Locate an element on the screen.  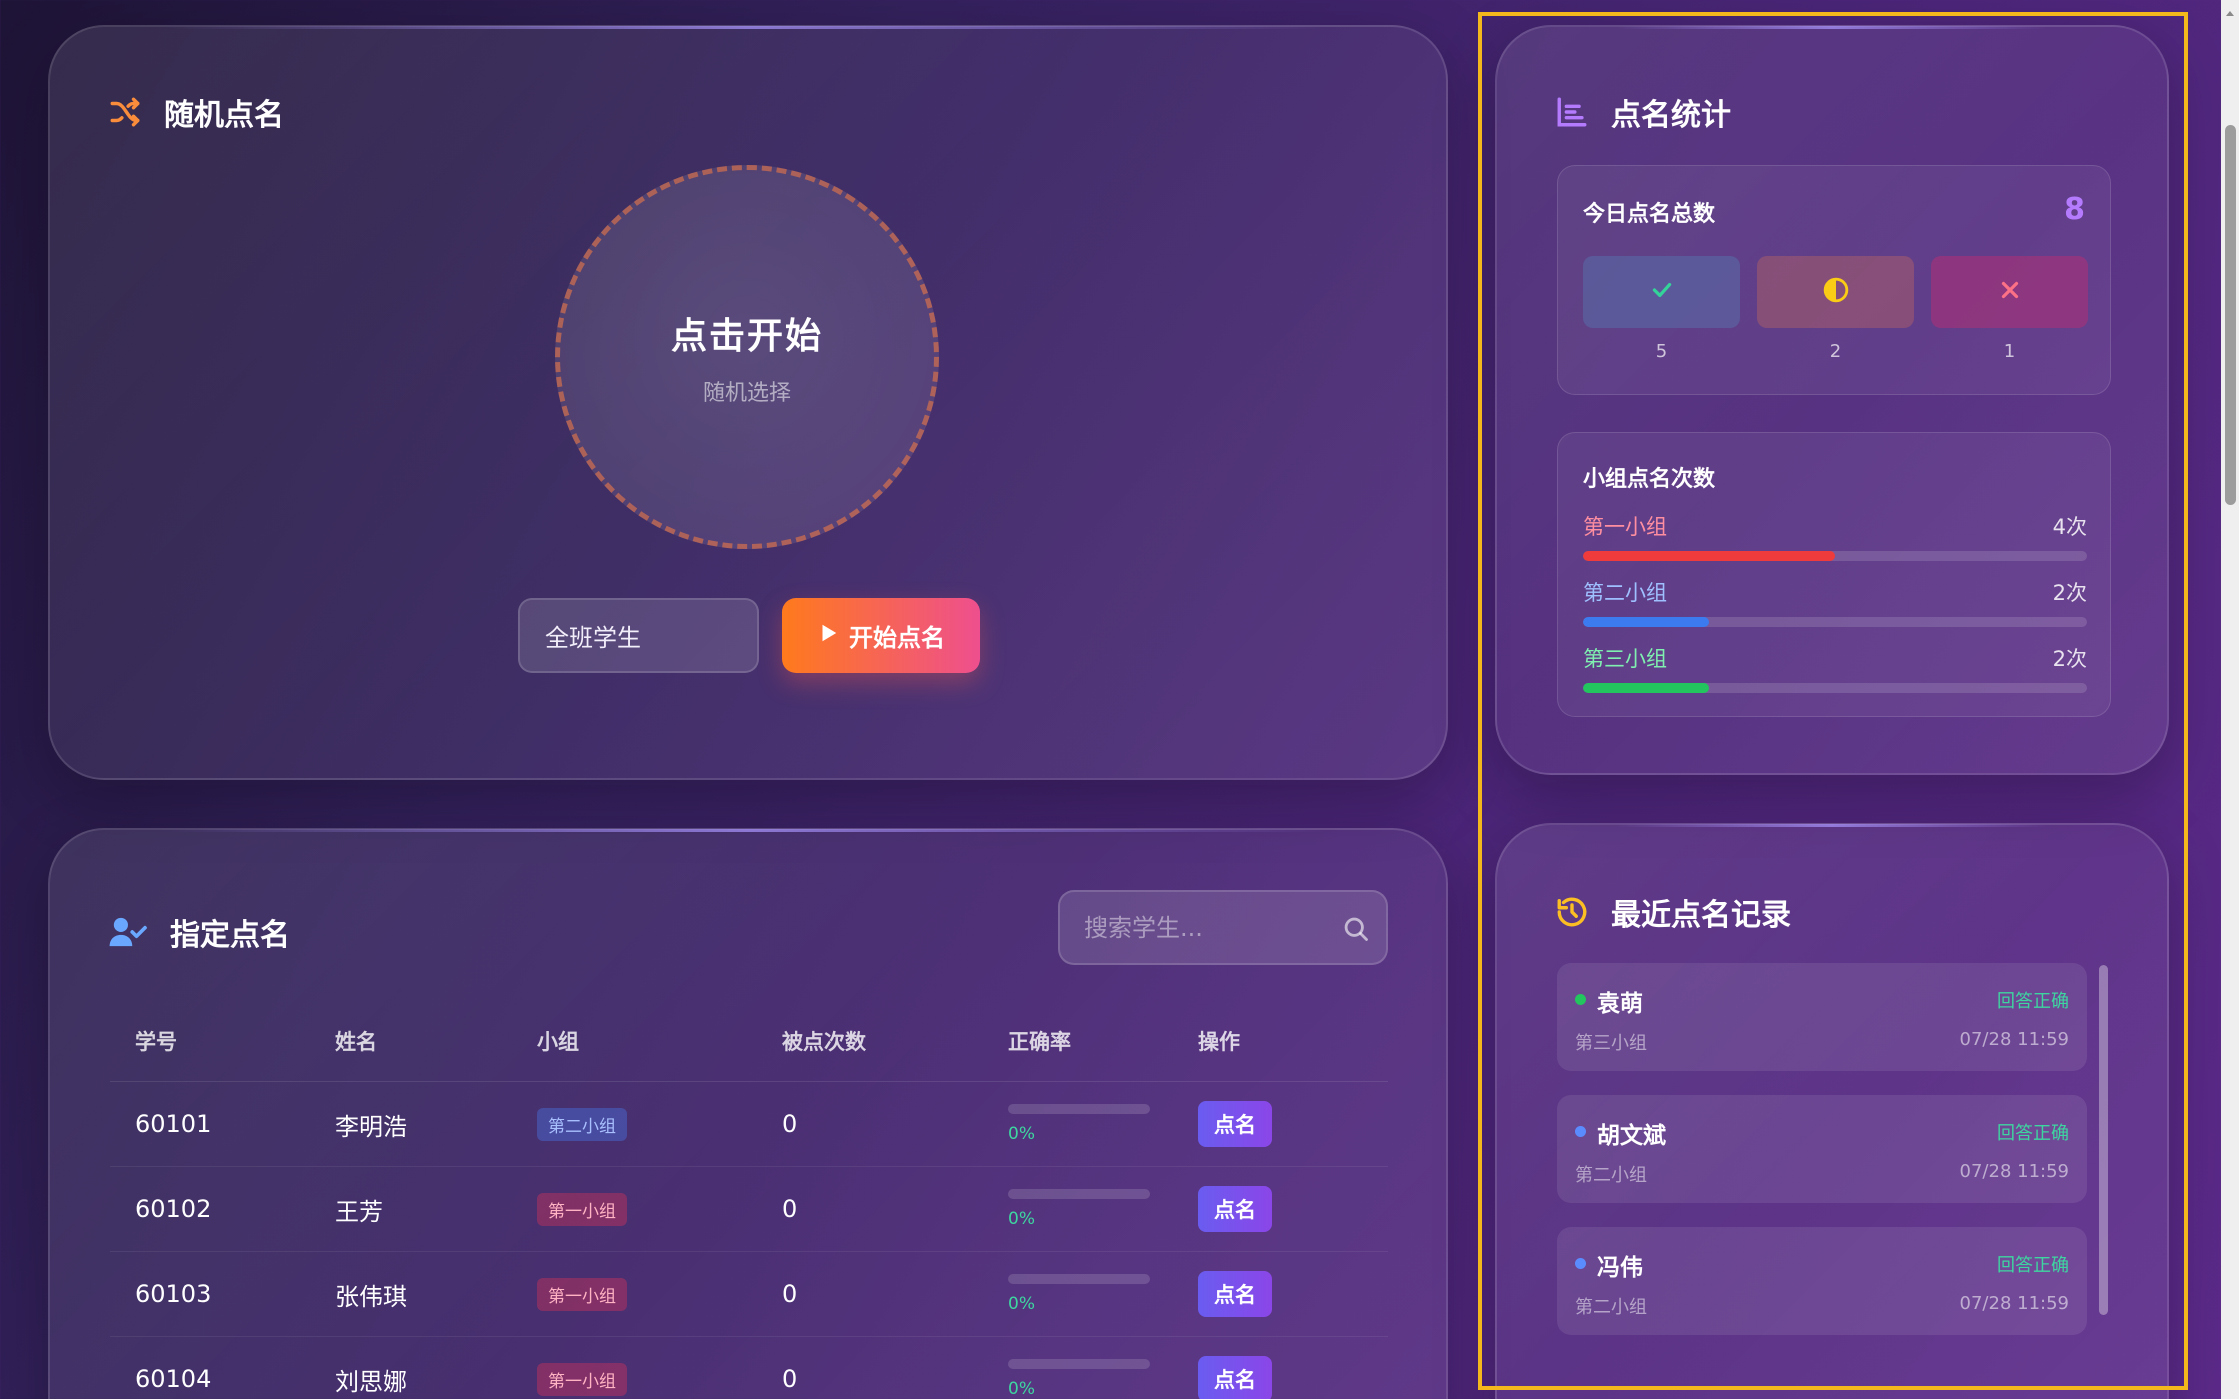
wheel-sub-text: 随机选择 is located at coordinates (746, 393).